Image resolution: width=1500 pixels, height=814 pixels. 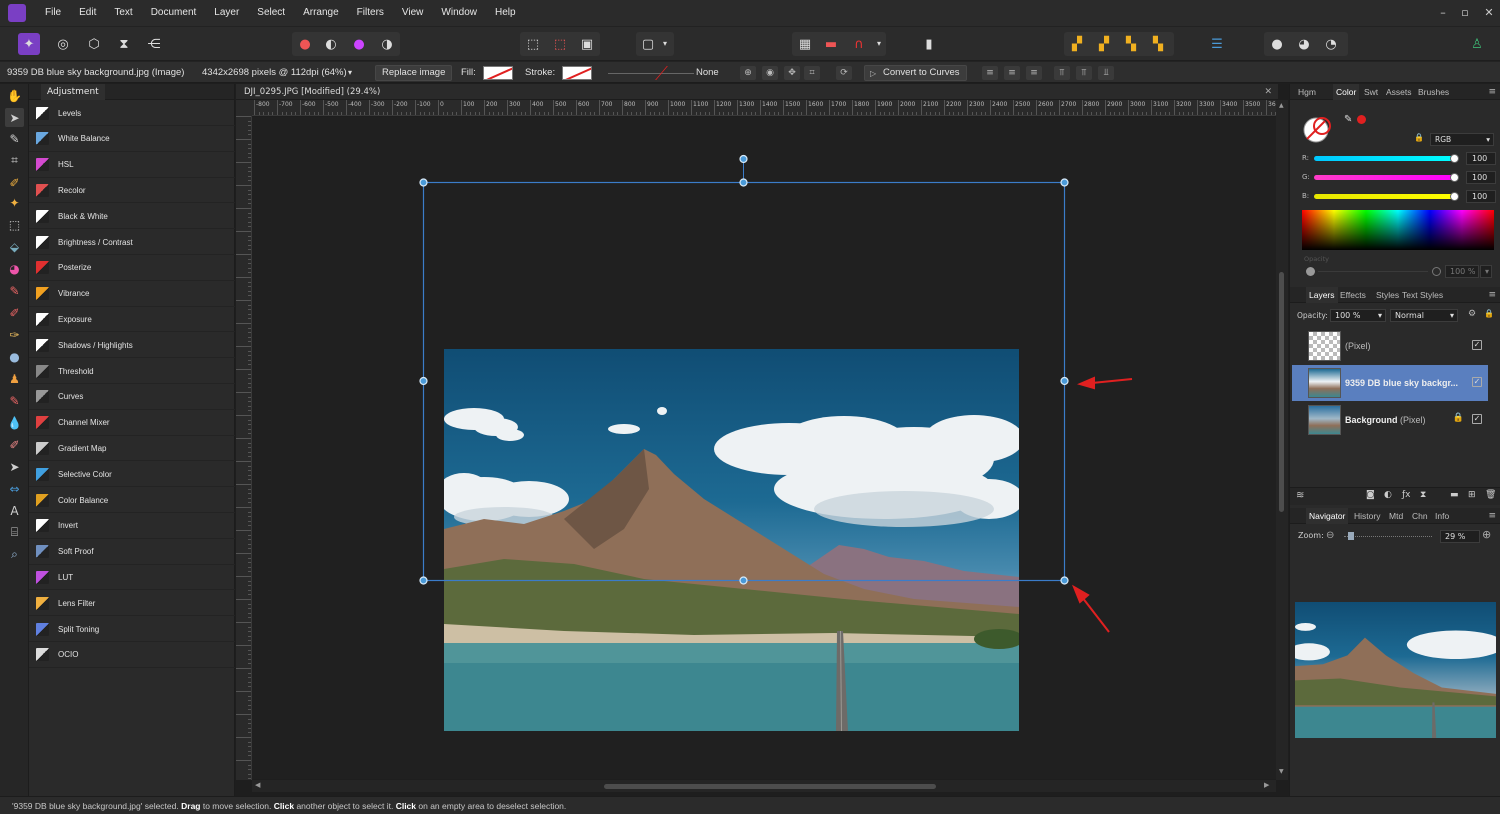 What do you see at coordinates (831, 44) in the screenshot?
I see `guides-button: ▬` at bounding box center [831, 44].